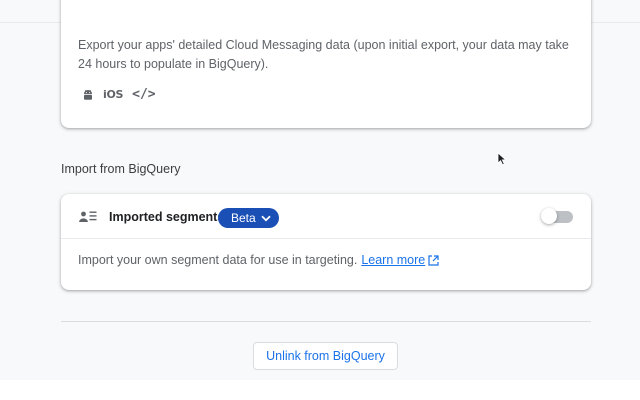  I want to click on learn-more-link: Learn more, so click(400, 260).